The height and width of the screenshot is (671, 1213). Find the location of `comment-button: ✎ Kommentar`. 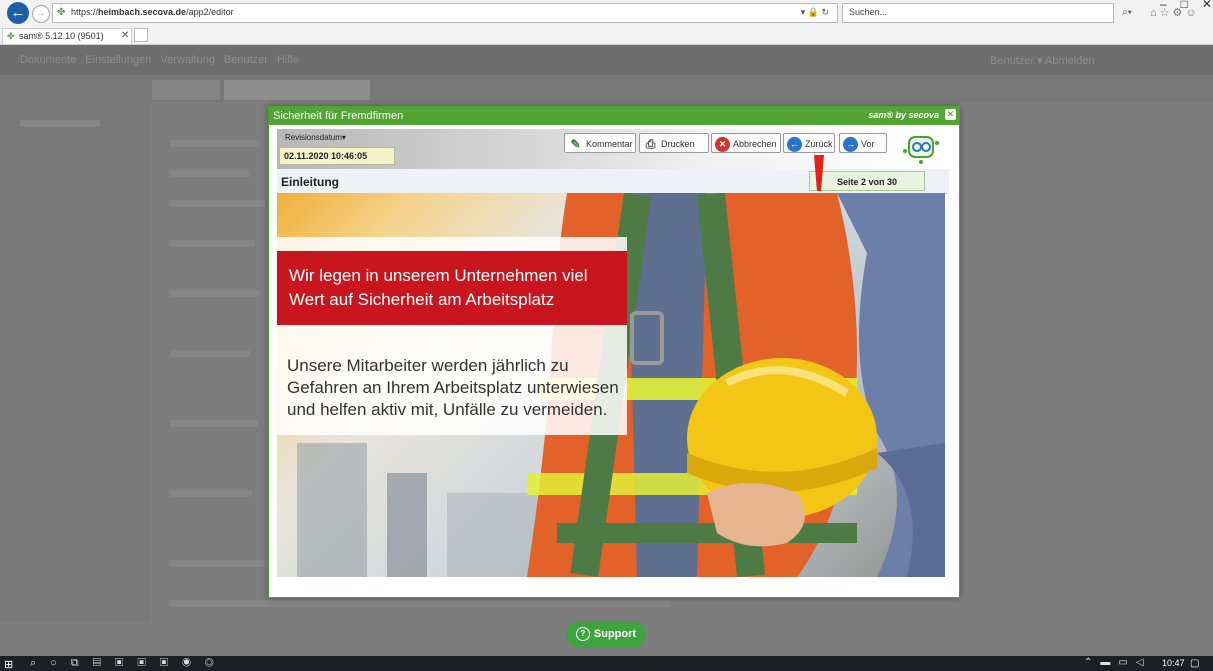

comment-button: ✎ Kommentar is located at coordinates (600, 143).